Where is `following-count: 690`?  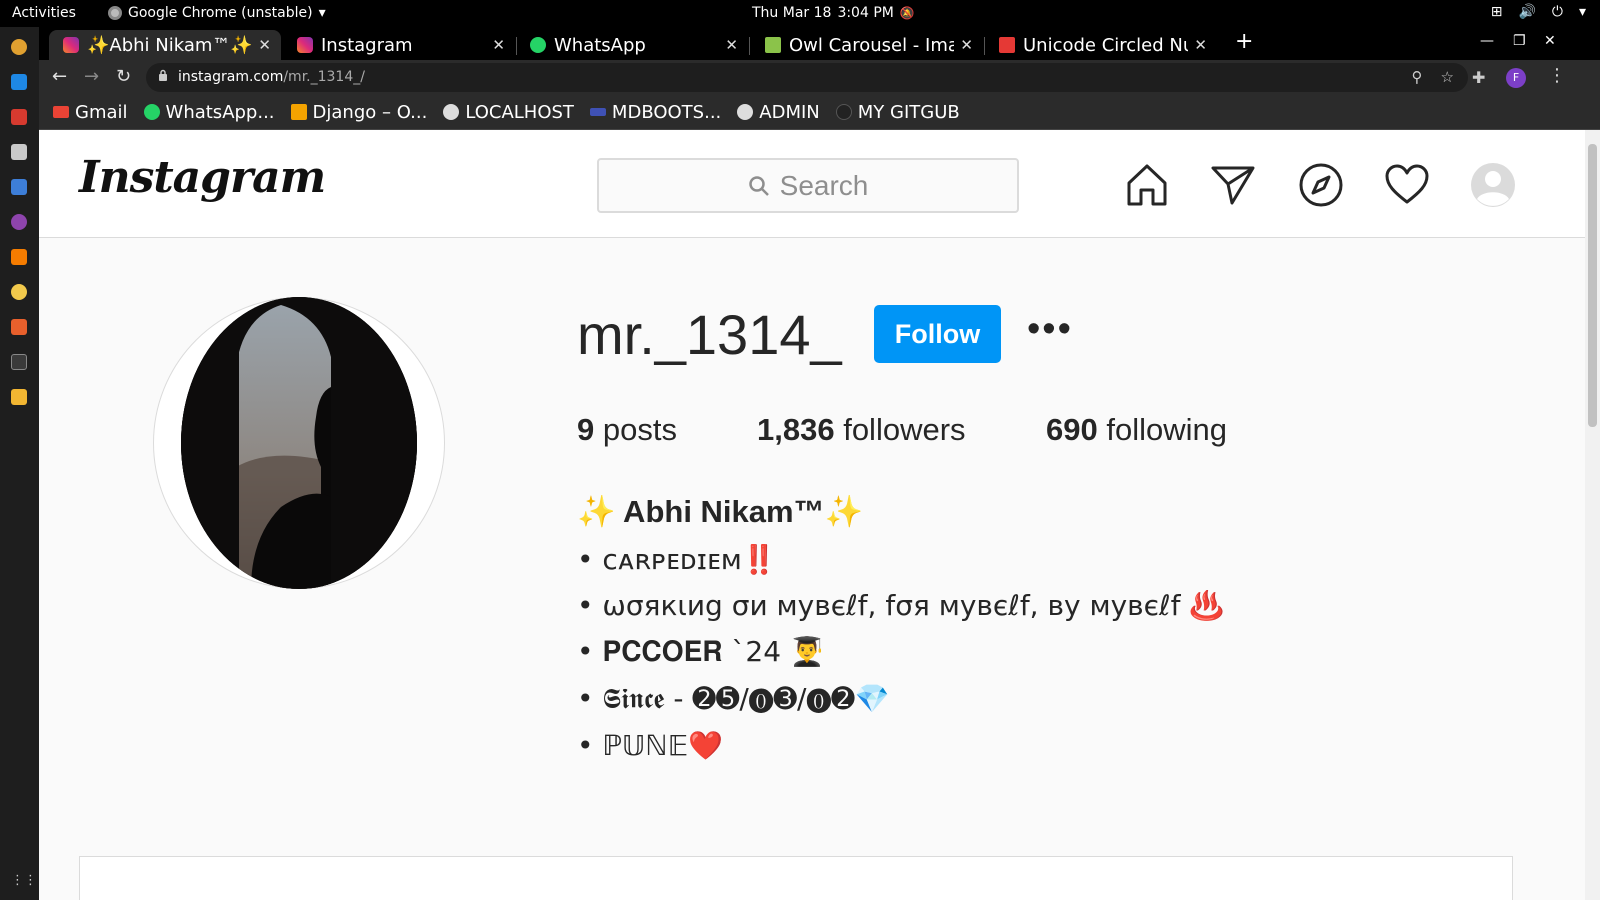
following-count: 690 is located at coordinates (1072, 429).